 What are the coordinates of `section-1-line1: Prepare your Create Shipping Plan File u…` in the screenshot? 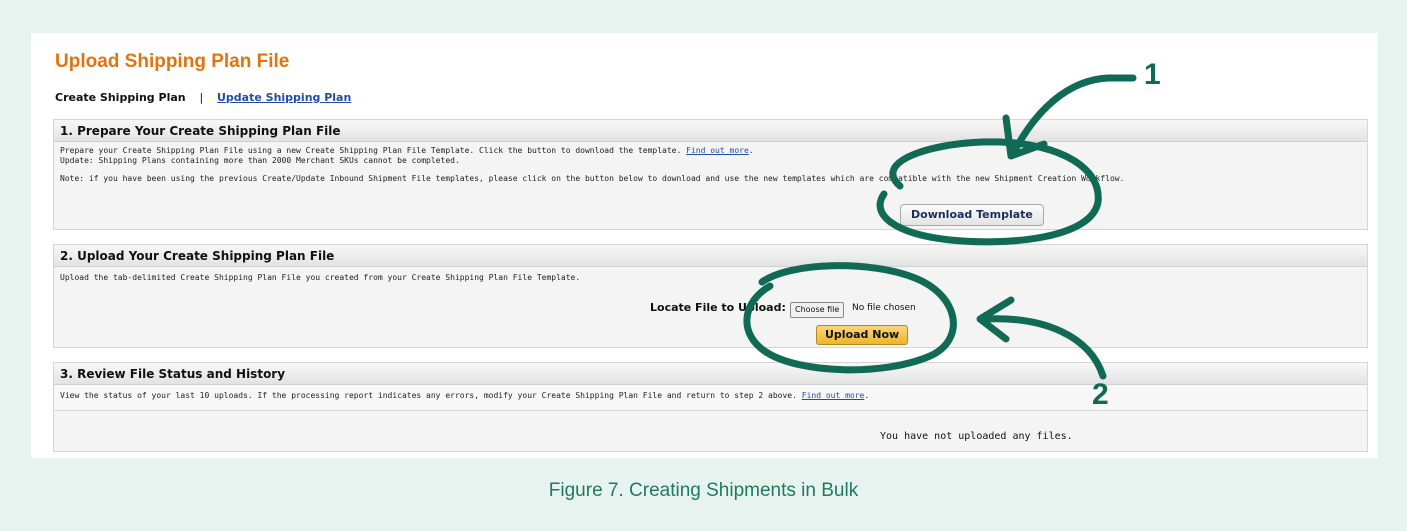 It's located at (371, 150).